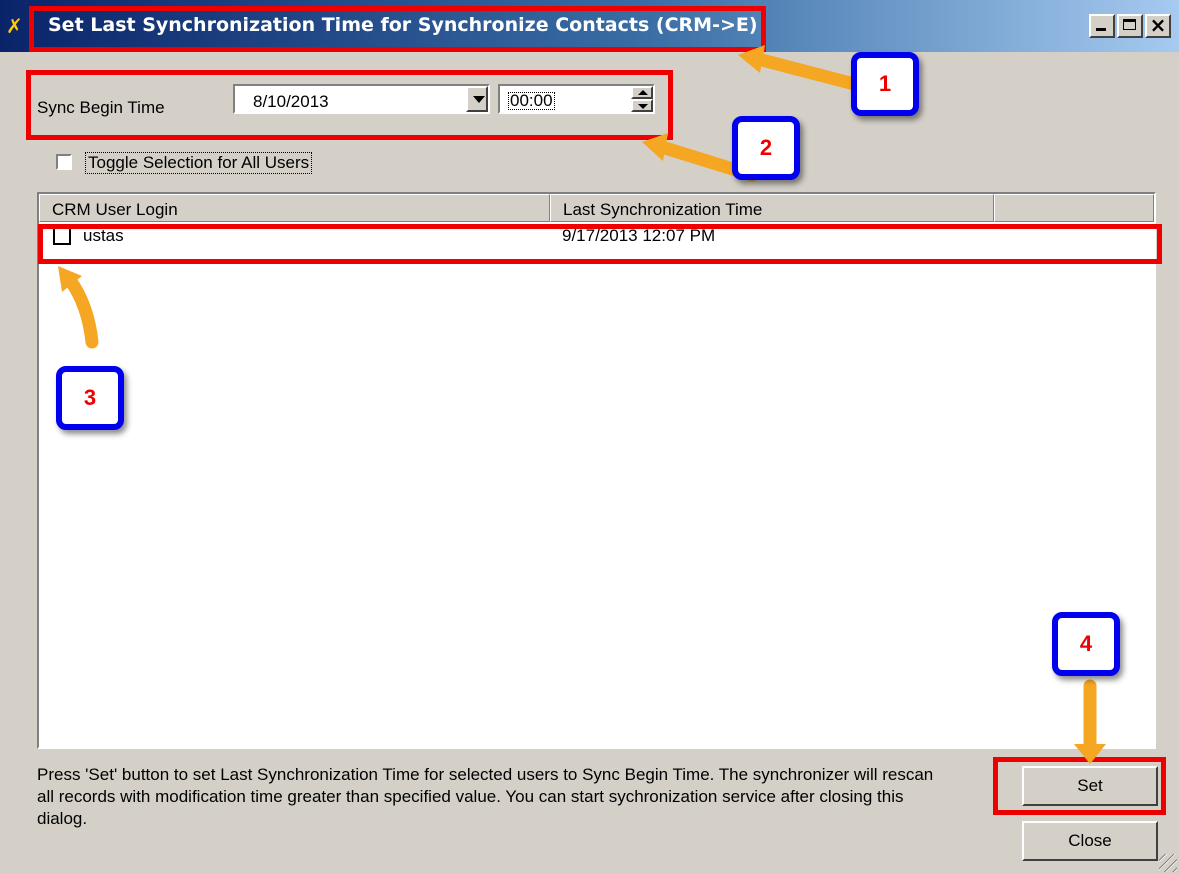 The width and height of the screenshot is (1179, 874). I want to click on annotation-badge-4: 4, so click(1086, 644).